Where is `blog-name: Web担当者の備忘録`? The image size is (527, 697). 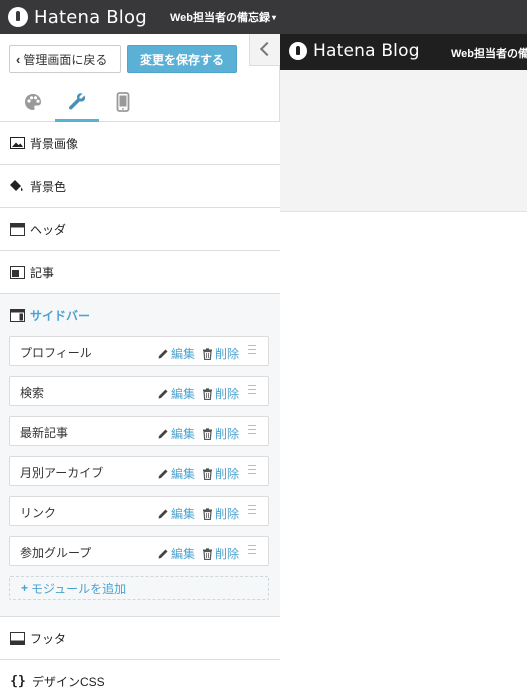
blog-name: Web担当者の備忘録 is located at coordinates (220, 18).